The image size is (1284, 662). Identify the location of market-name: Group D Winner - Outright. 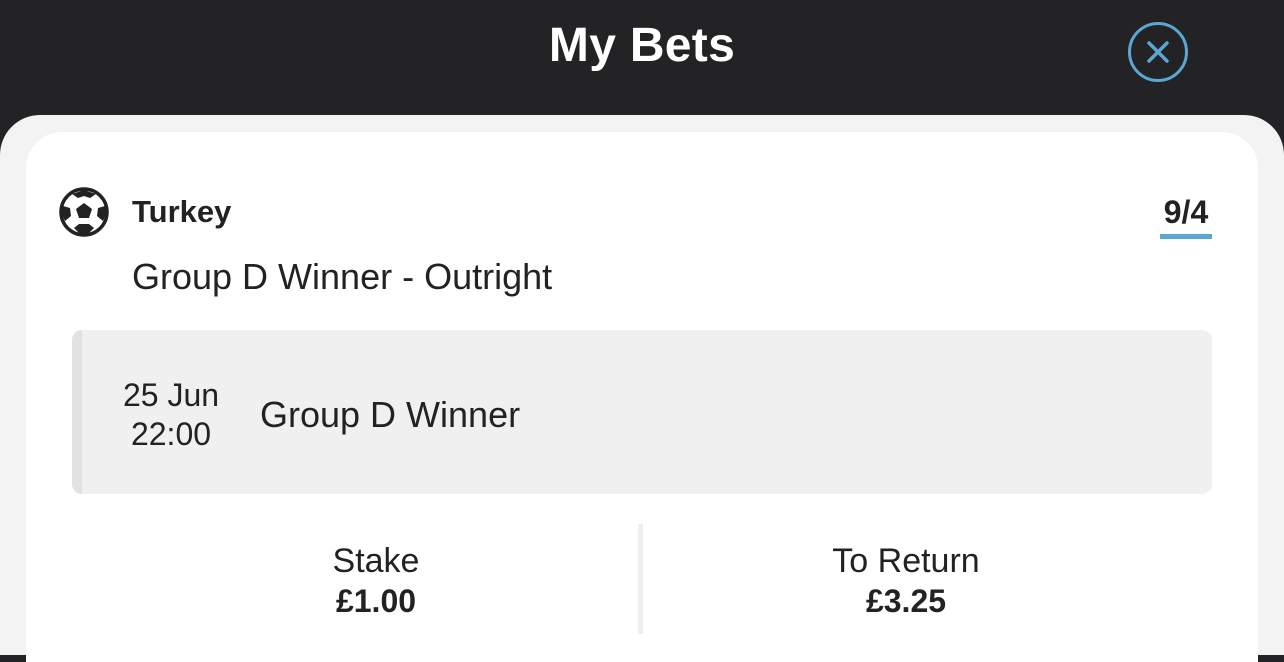
(342, 276).